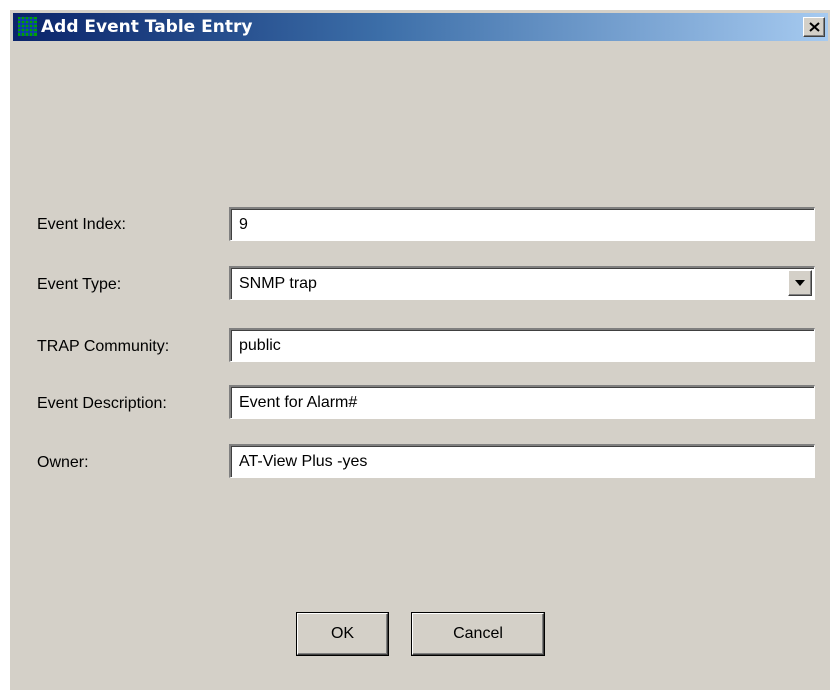 This screenshot has width=830, height=690. I want to click on close-button, so click(814, 27).